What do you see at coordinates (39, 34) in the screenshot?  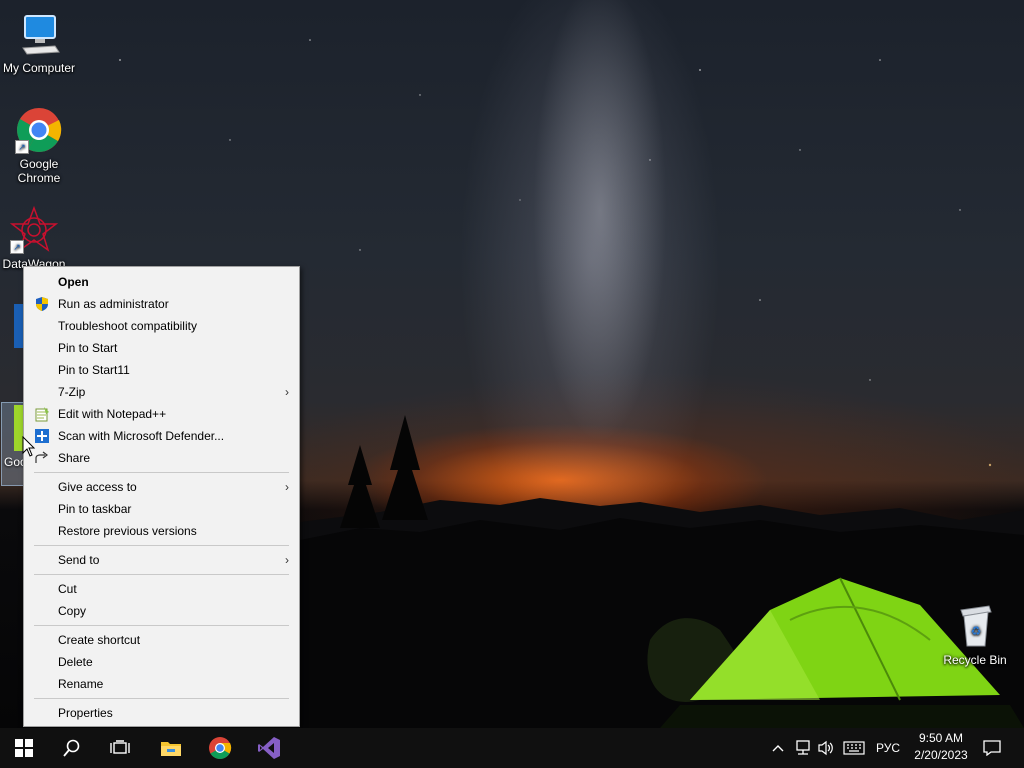 I see `computer-icon` at bounding box center [39, 34].